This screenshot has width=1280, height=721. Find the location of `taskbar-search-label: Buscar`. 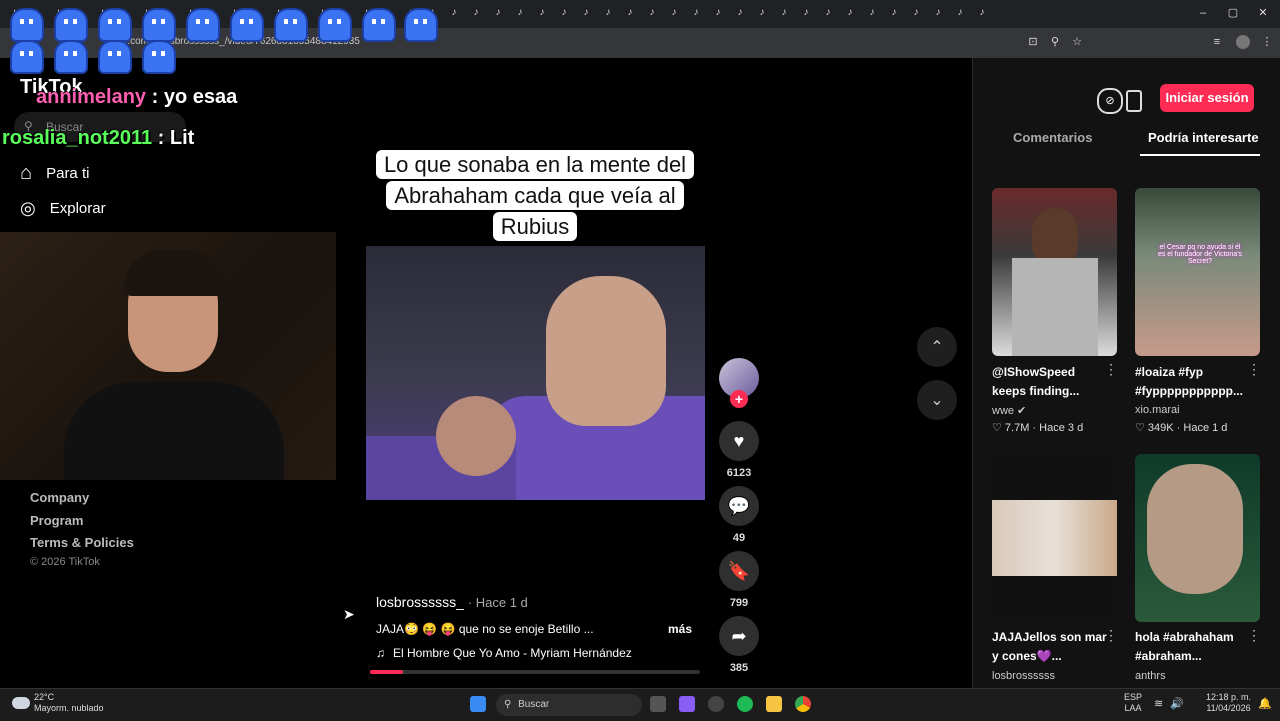

taskbar-search-label: Buscar is located at coordinates (534, 704).